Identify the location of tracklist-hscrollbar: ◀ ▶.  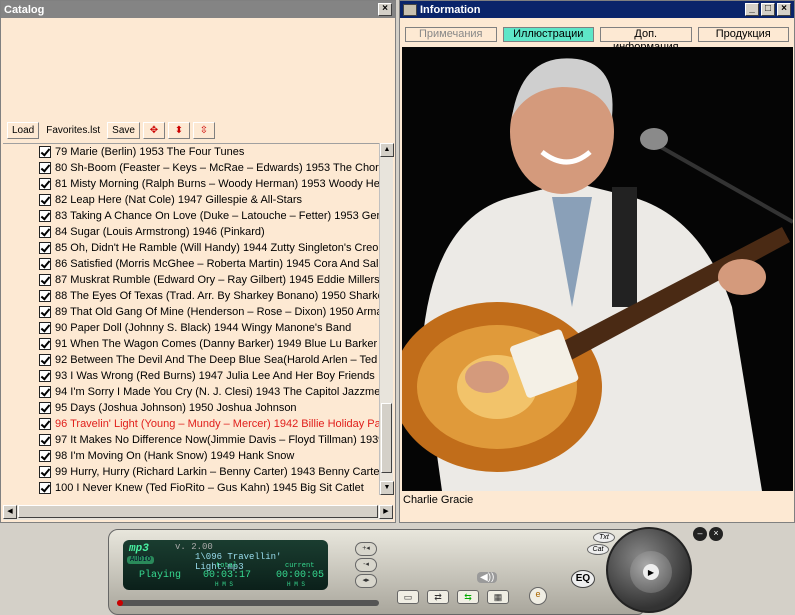
(198, 512).